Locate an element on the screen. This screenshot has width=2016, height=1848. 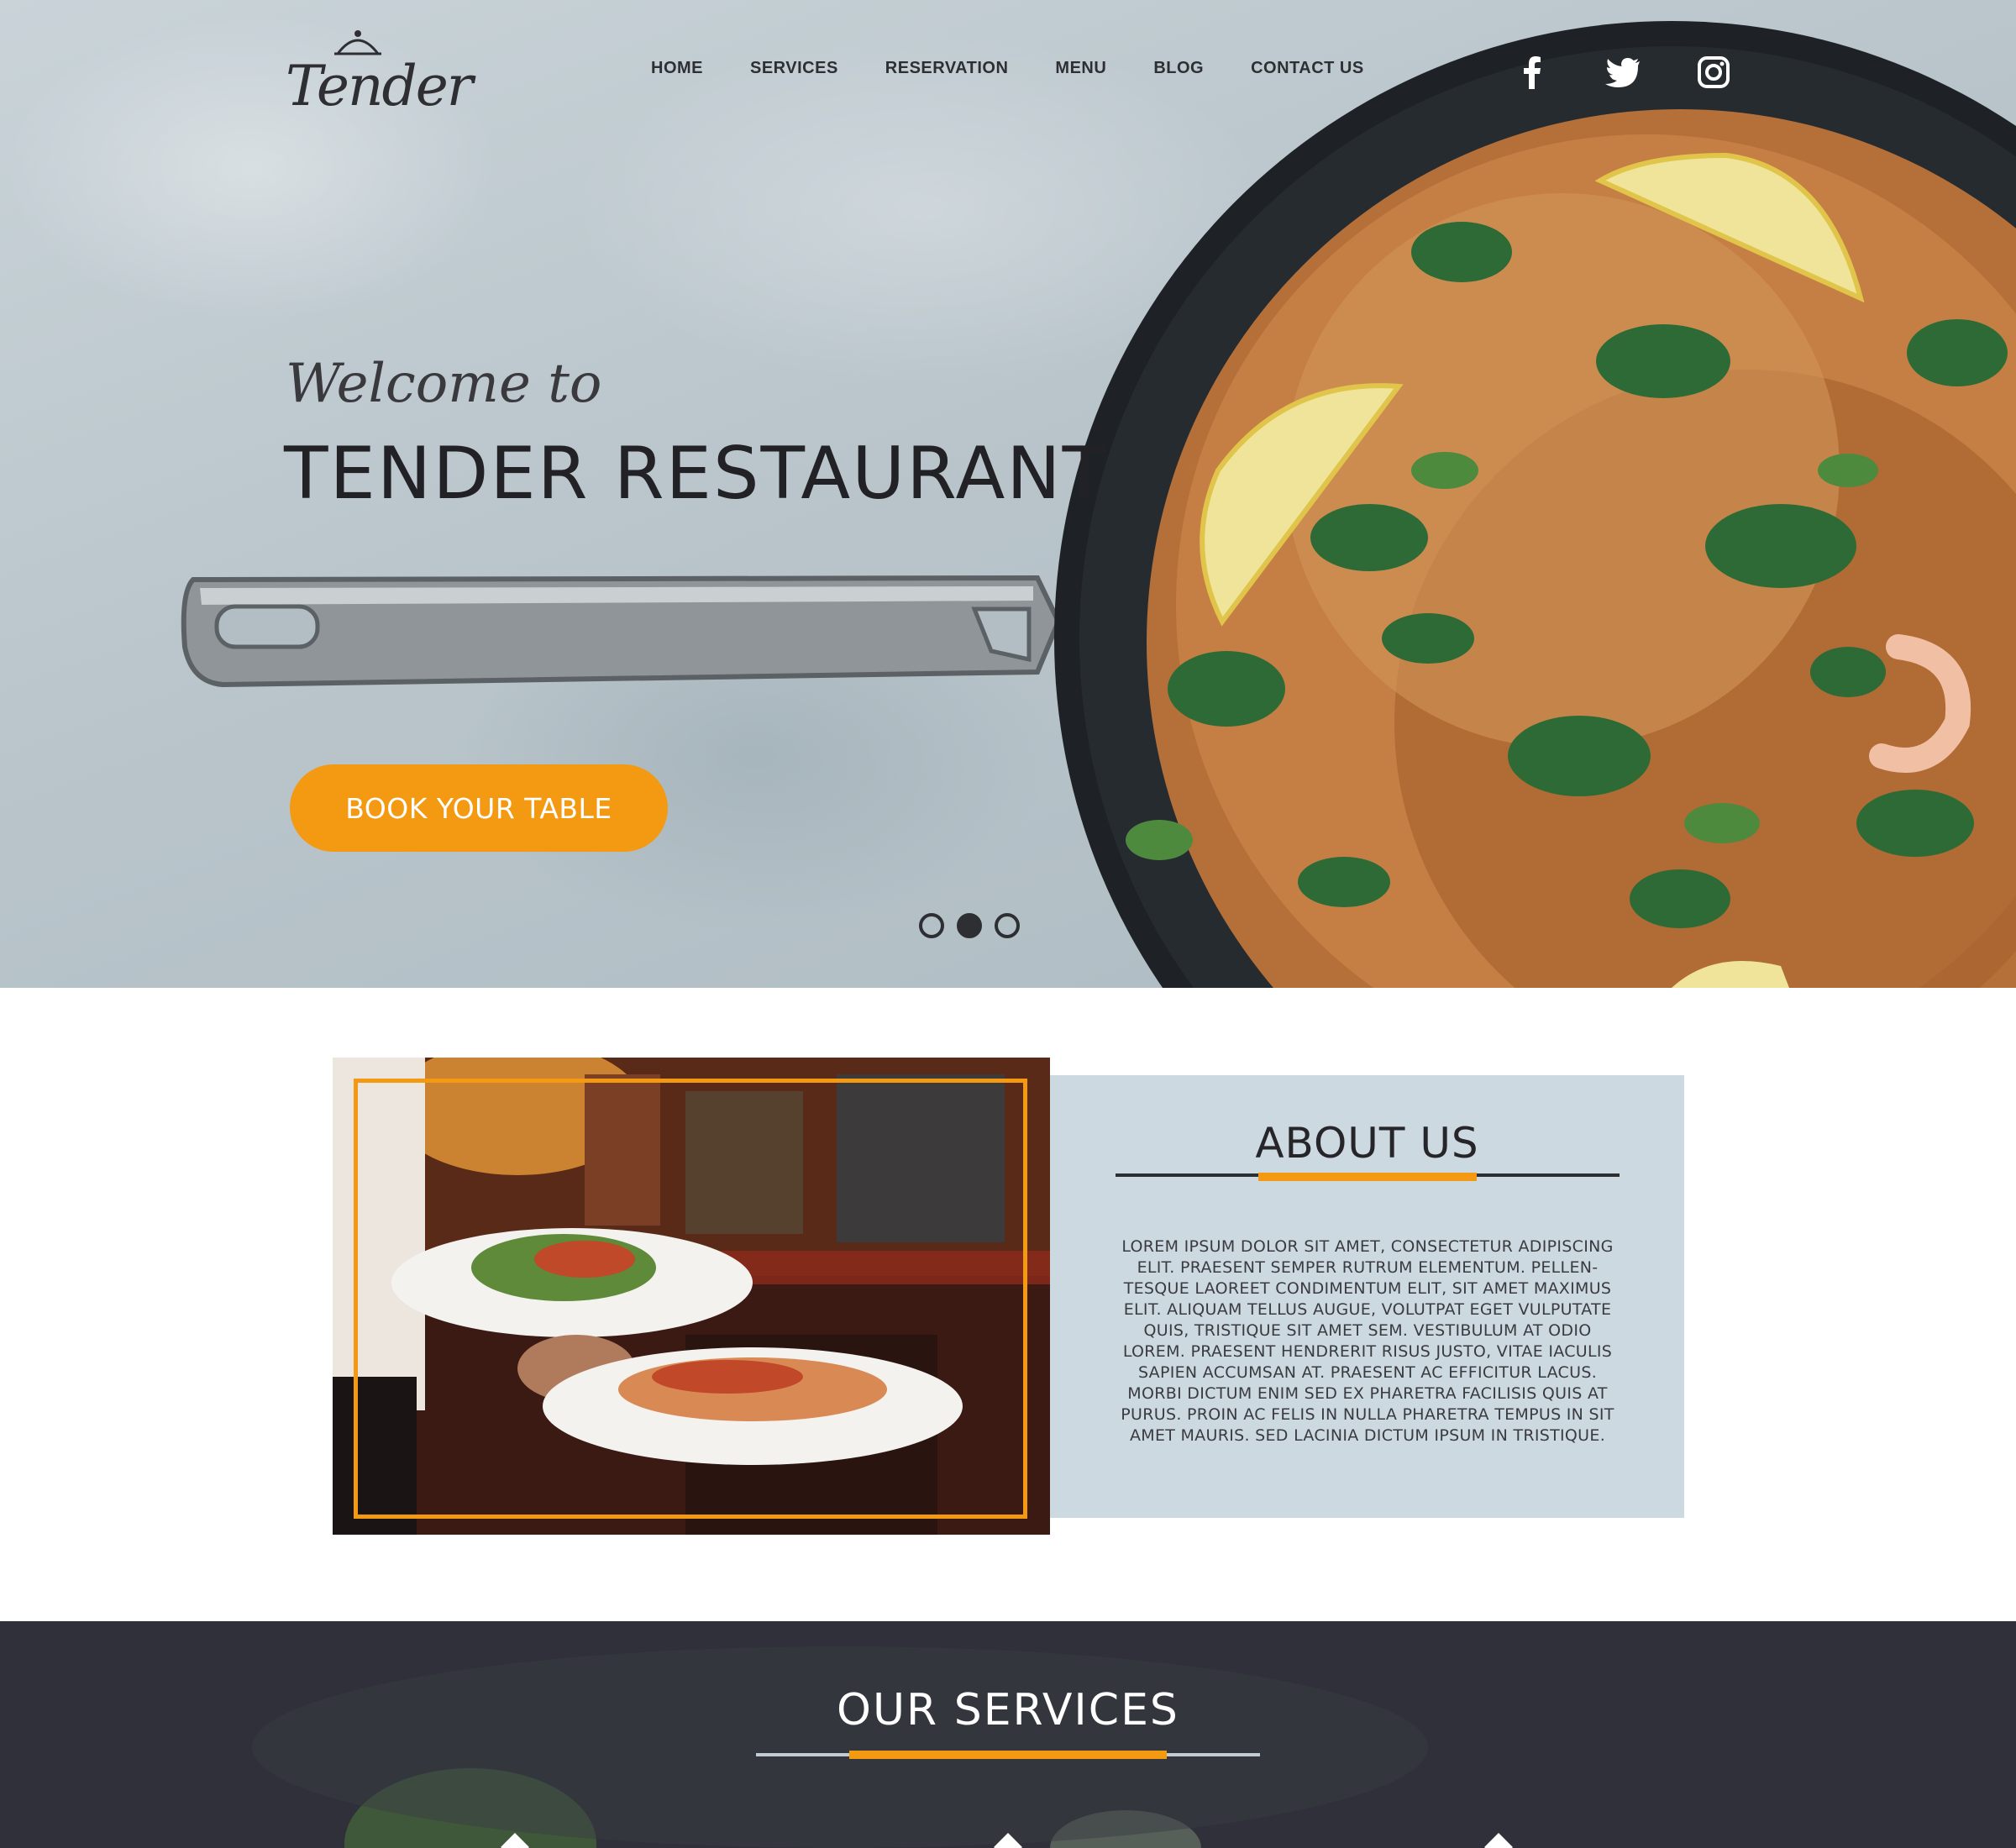
instagram-icon is located at coordinates (1713, 72).